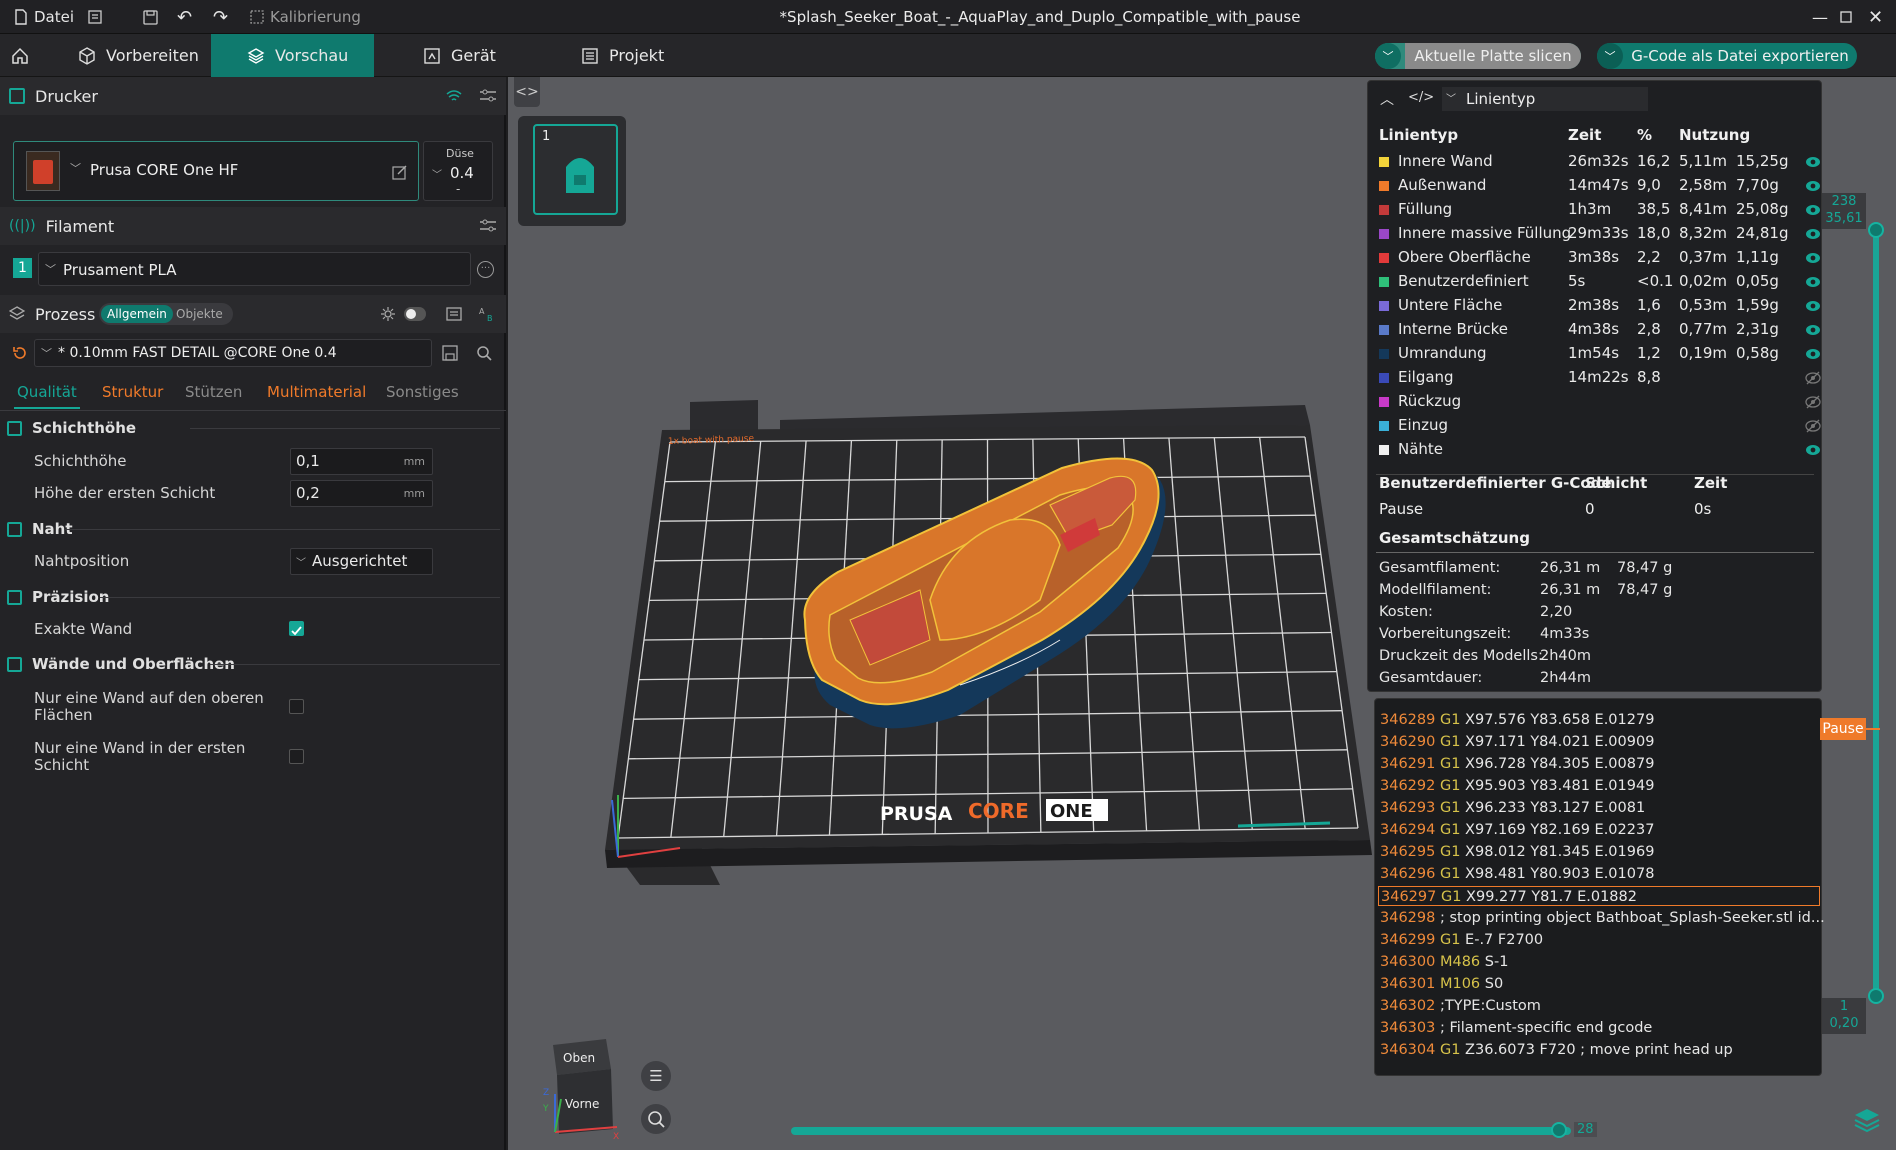  Describe the element at coordinates (296, 628) in the screenshot. I see `exact-wall-checkbox` at that location.